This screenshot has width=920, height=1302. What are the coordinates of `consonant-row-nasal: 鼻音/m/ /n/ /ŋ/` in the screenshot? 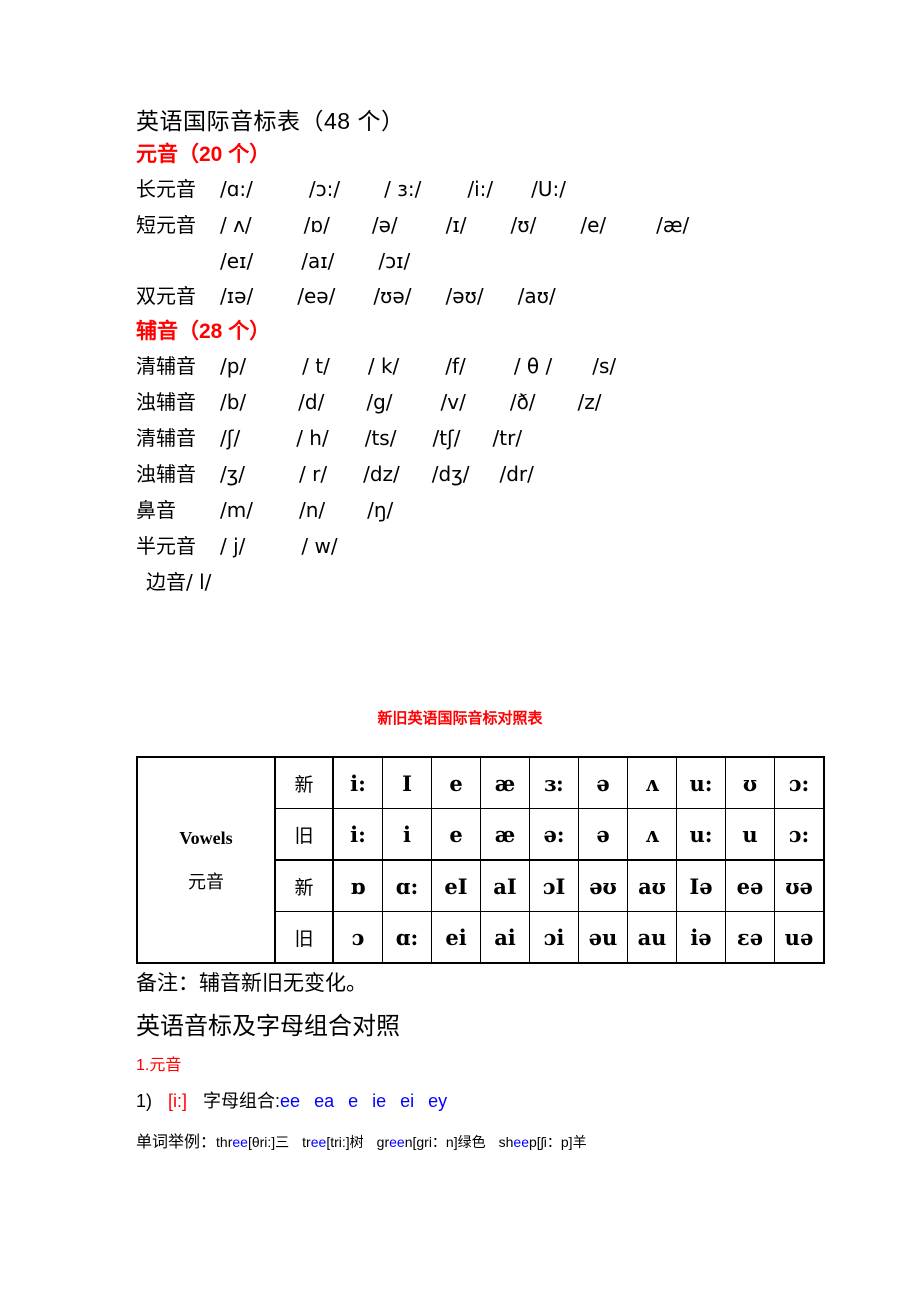 It's located at (516, 511).